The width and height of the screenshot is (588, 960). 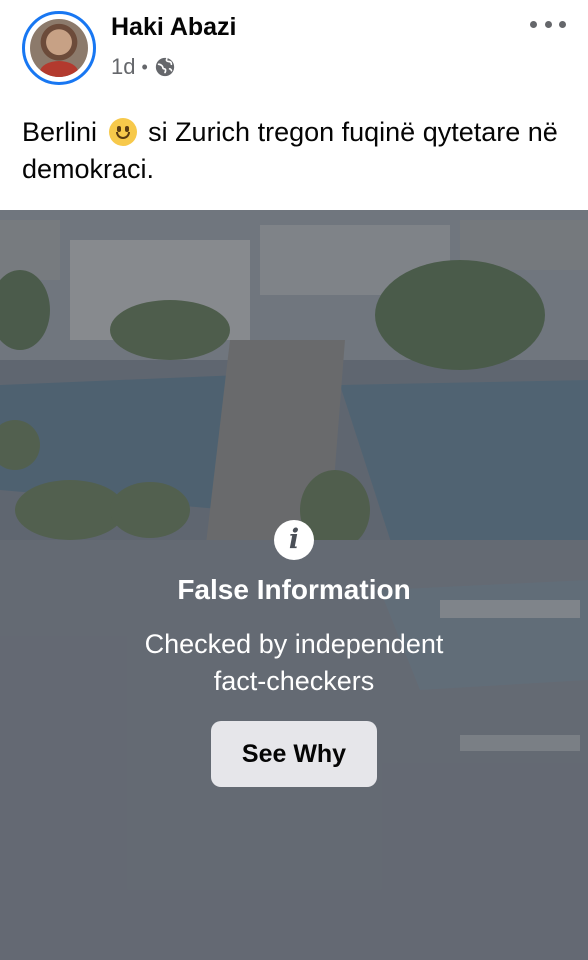 I want to click on more-options-icon, so click(x=548, y=24).